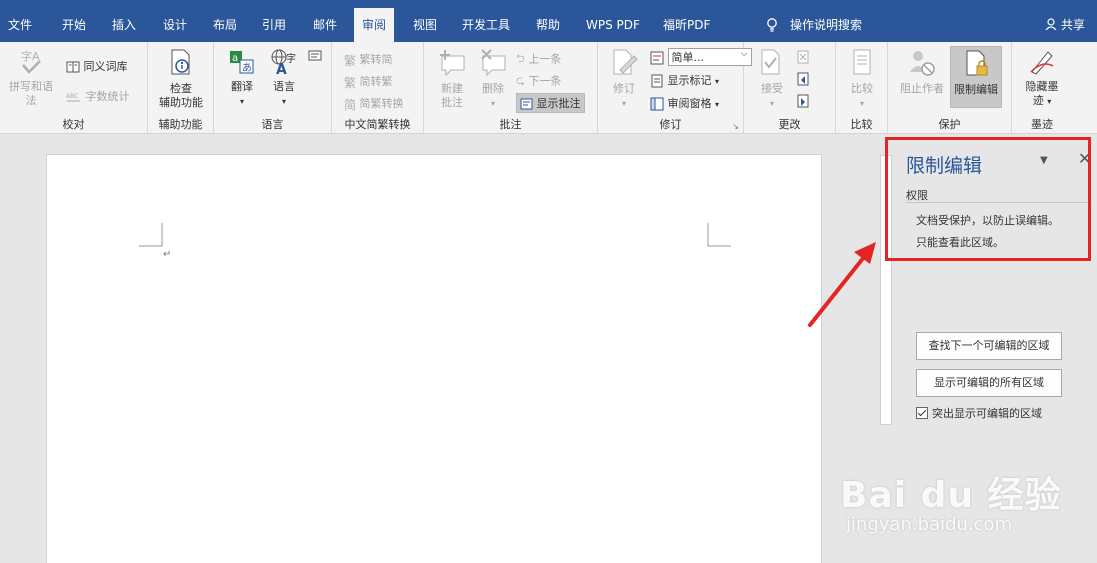 Image resolution: width=1097 pixels, height=563 pixels. Describe the element at coordinates (493, 88) in the screenshot. I see `delete-comment-label: 删除` at that location.